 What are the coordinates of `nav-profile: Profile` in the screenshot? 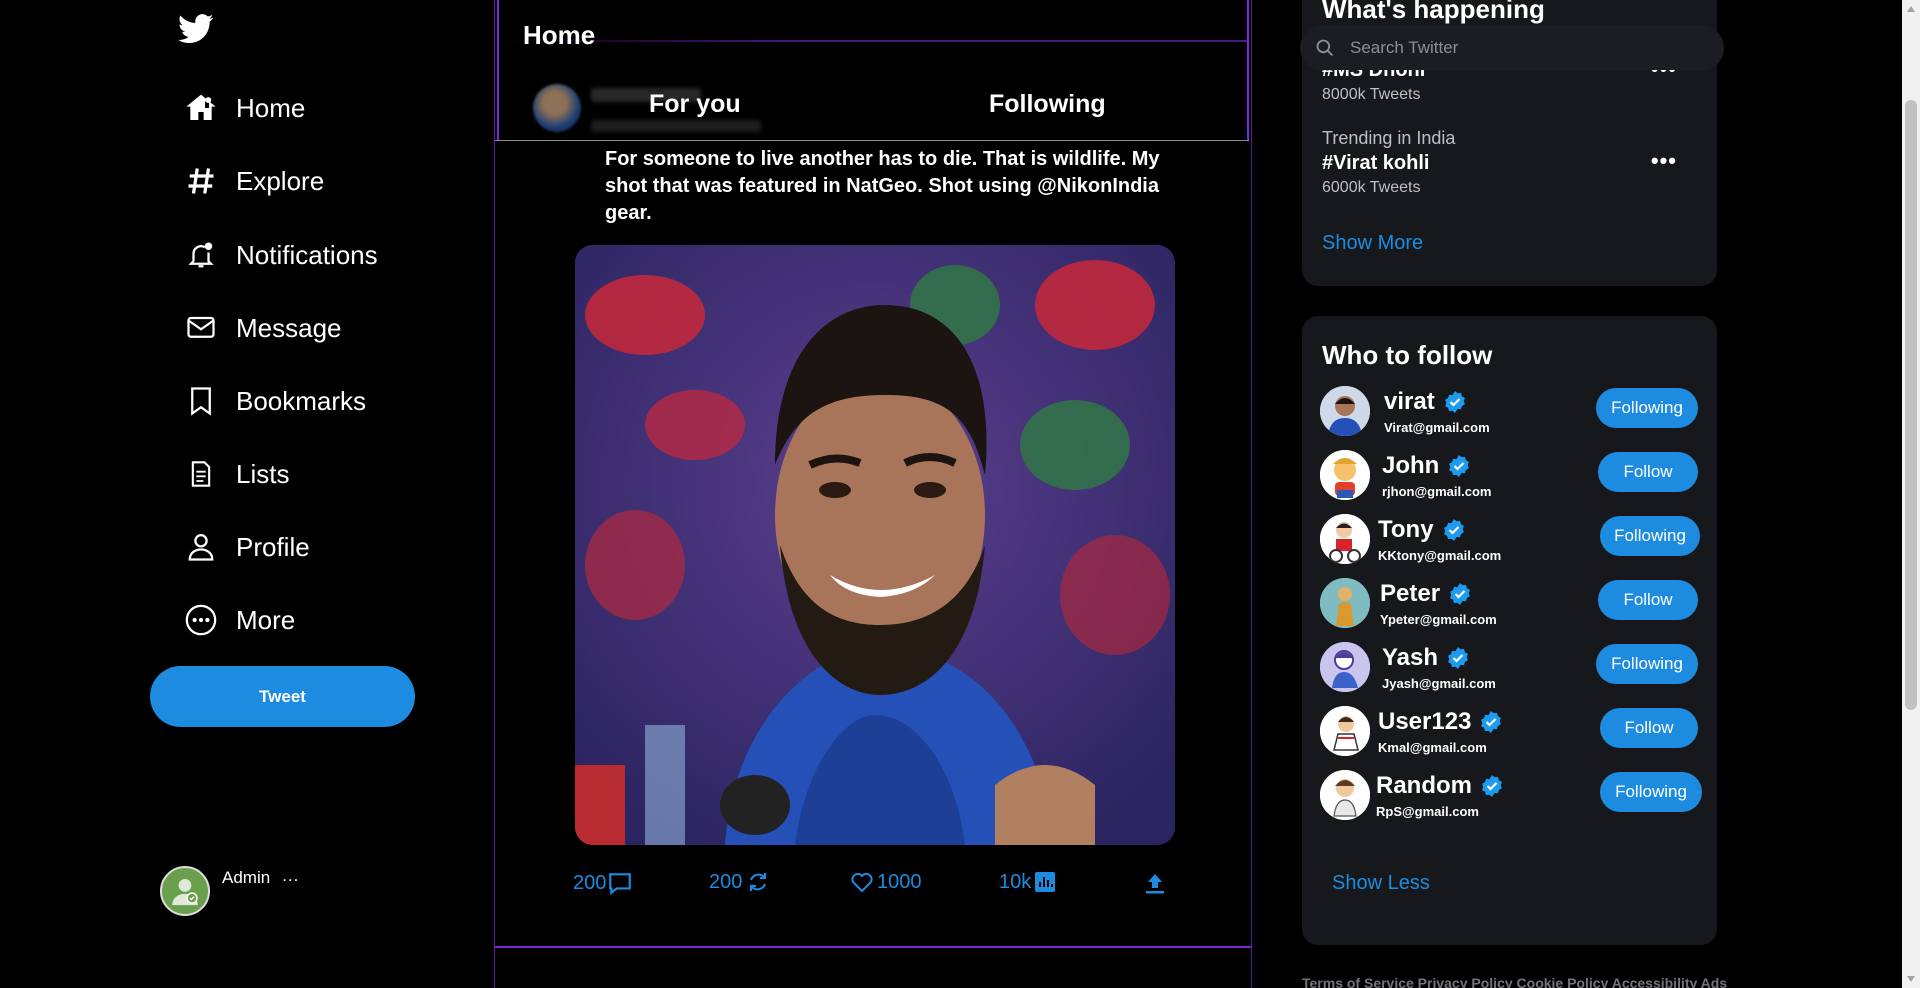 It's located at (247, 547).